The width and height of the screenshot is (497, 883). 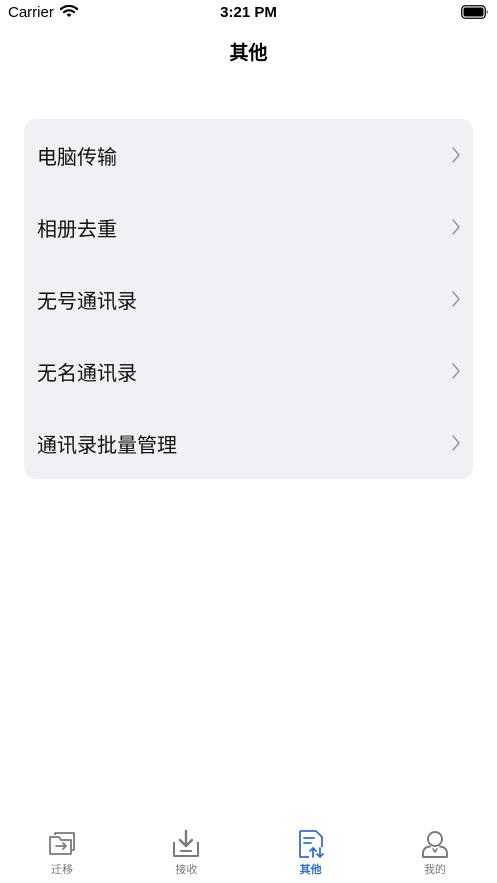 I want to click on status-time: 3:21 PM, so click(x=248, y=12).